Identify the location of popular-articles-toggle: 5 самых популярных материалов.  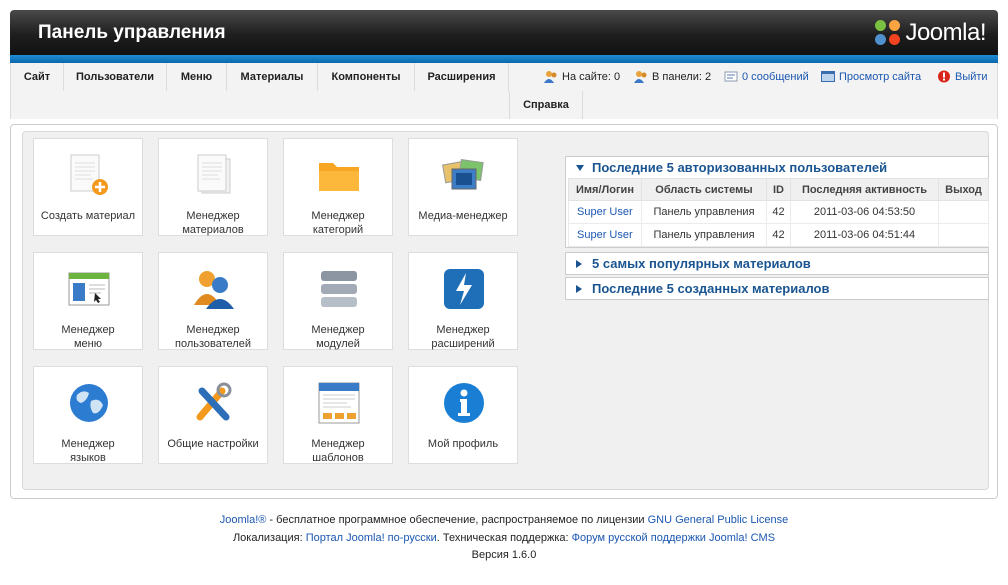
(777, 263).